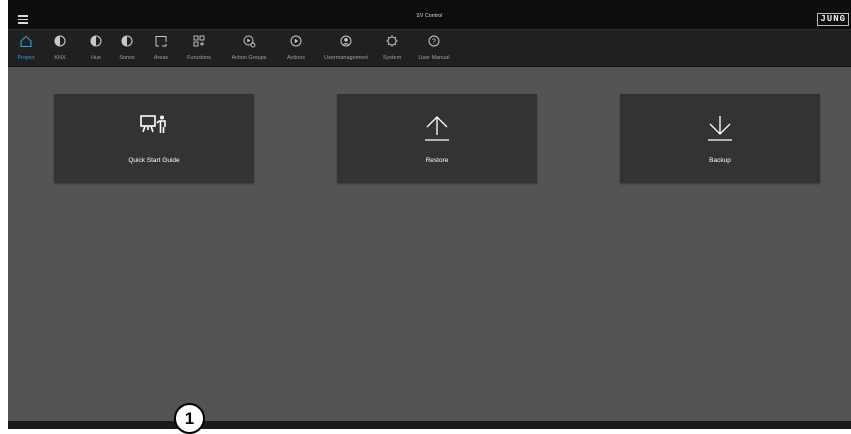 This screenshot has height=434, width=851. Describe the element at coordinates (26, 58) in the screenshot. I see `nav-label: Project` at that location.